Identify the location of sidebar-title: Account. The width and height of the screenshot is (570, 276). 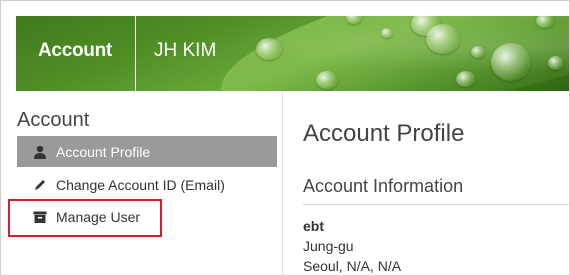
(53, 120).